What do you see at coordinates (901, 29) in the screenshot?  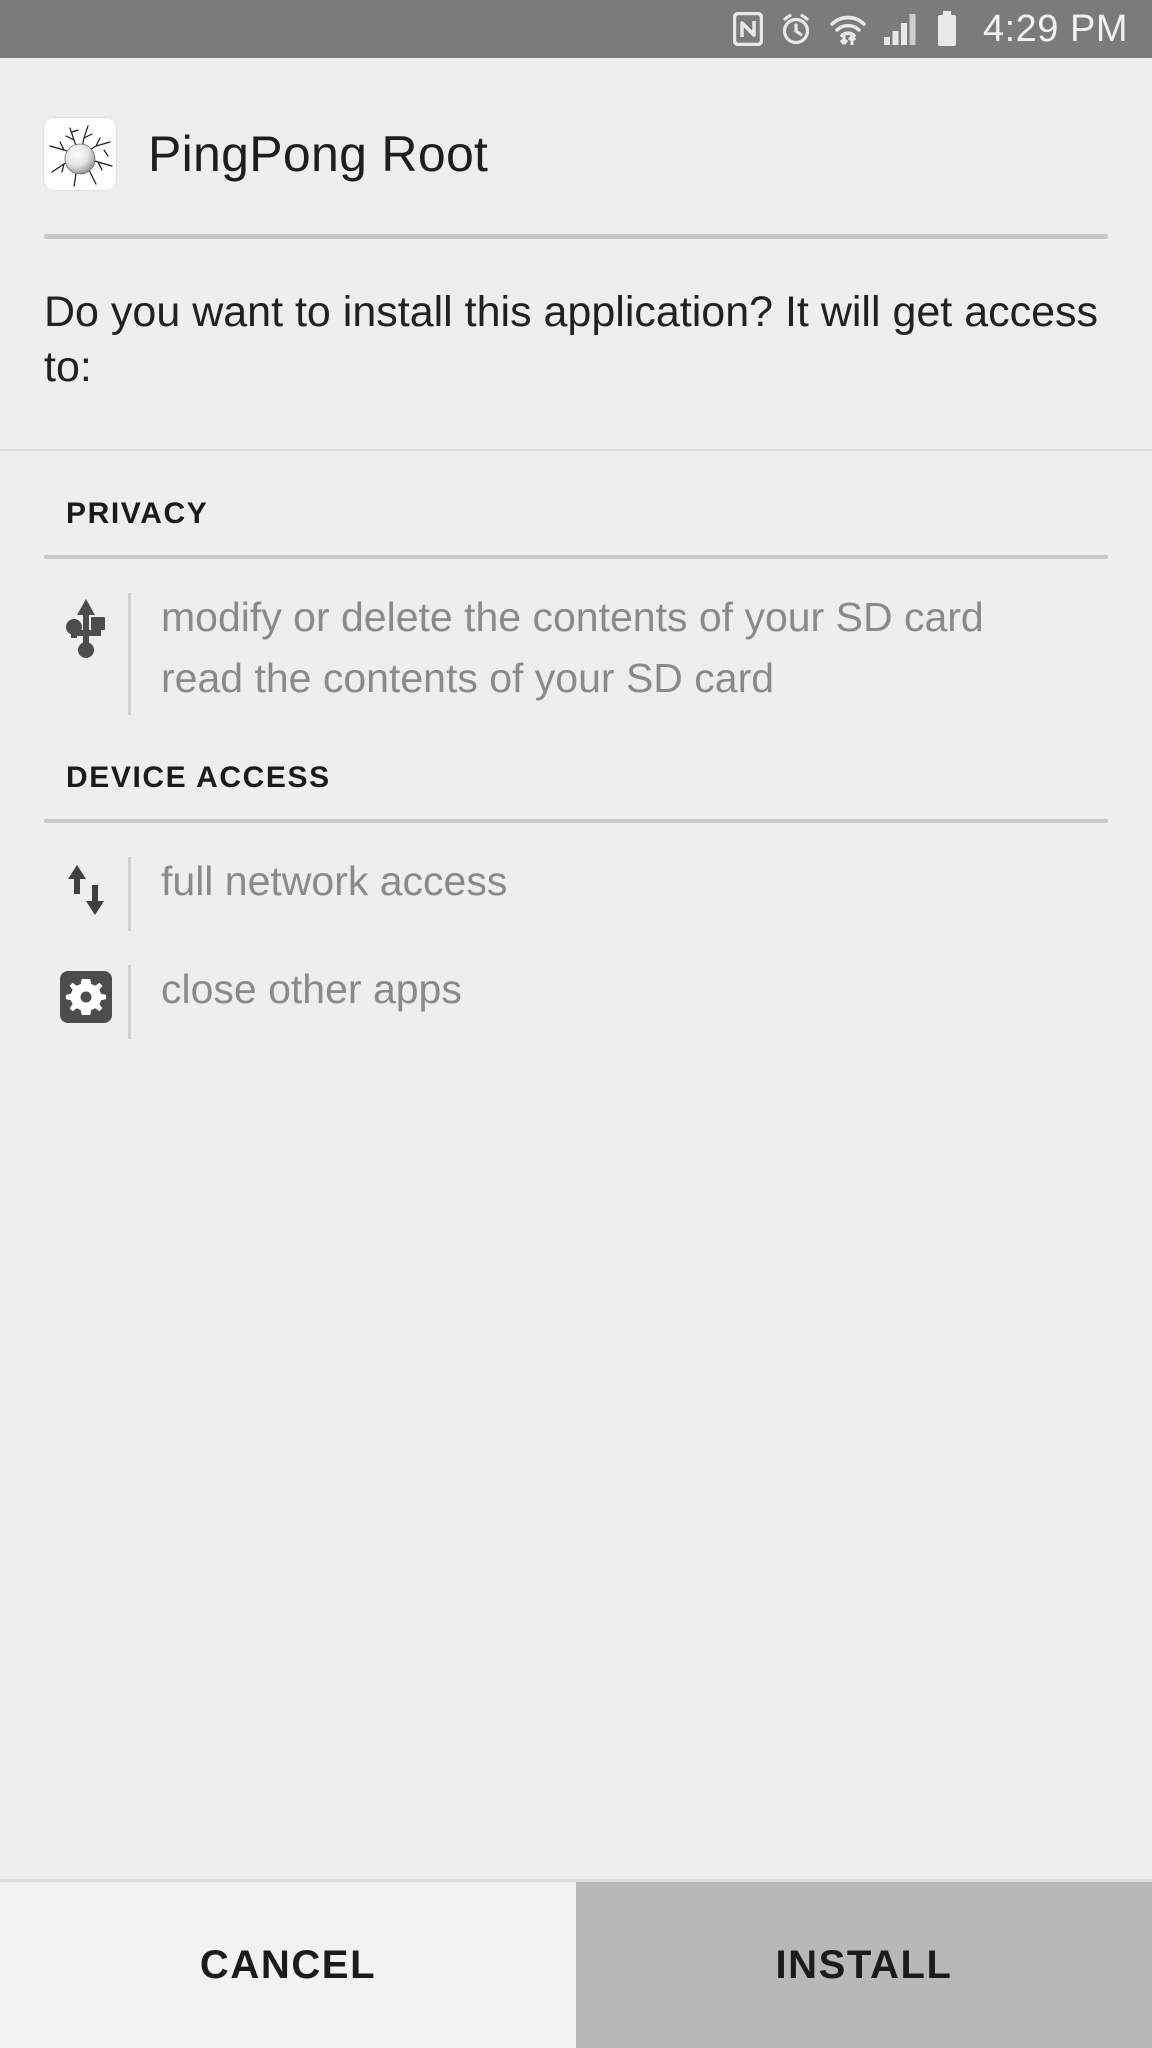 I see `cellular-signal-icon` at bounding box center [901, 29].